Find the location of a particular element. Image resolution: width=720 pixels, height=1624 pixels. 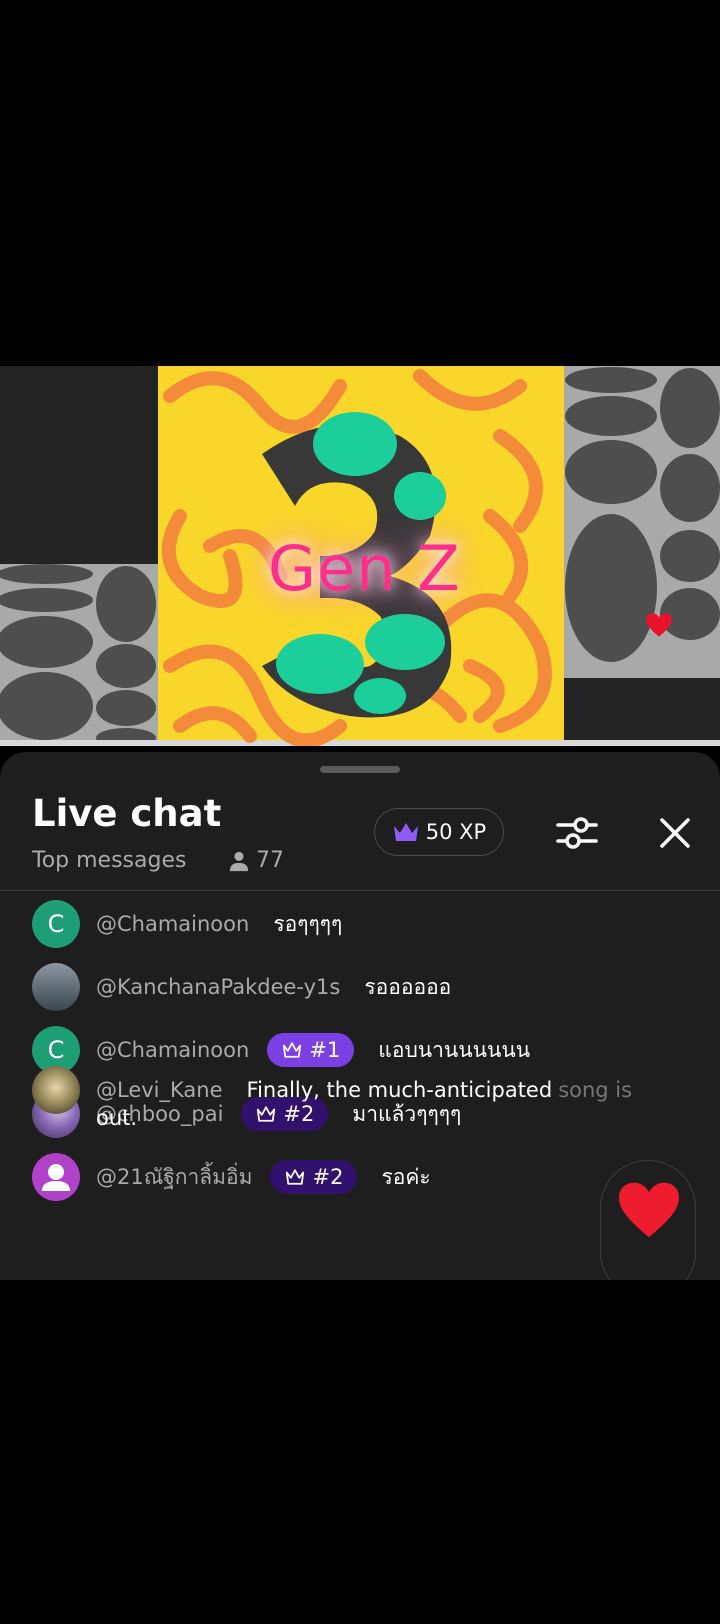

message-text-obscured: song is is located at coordinates (595, 1090).